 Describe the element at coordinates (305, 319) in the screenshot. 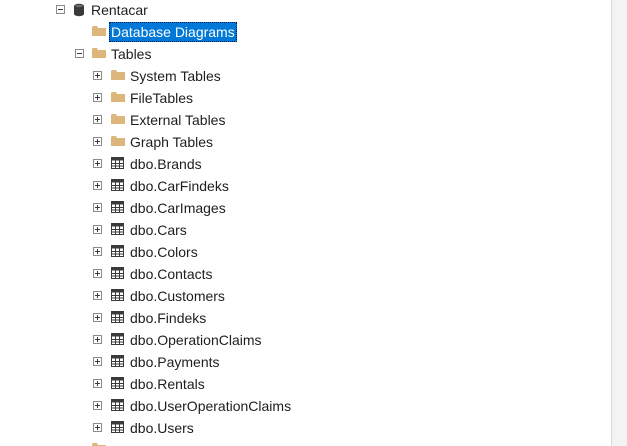

I see `tree-node-table: dbo.Findeks` at that location.